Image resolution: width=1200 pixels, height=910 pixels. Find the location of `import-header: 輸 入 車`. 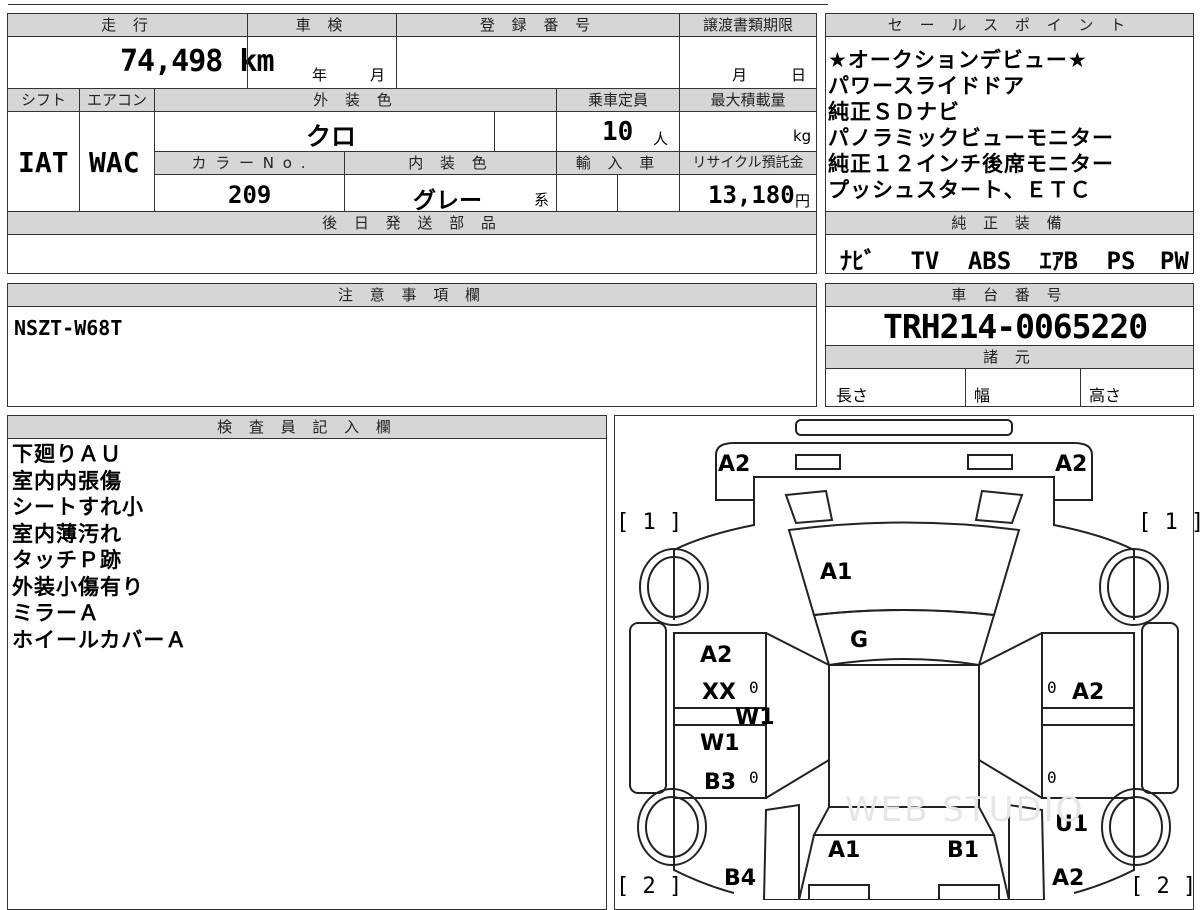

import-header: 輸 入 車 is located at coordinates (618, 163).